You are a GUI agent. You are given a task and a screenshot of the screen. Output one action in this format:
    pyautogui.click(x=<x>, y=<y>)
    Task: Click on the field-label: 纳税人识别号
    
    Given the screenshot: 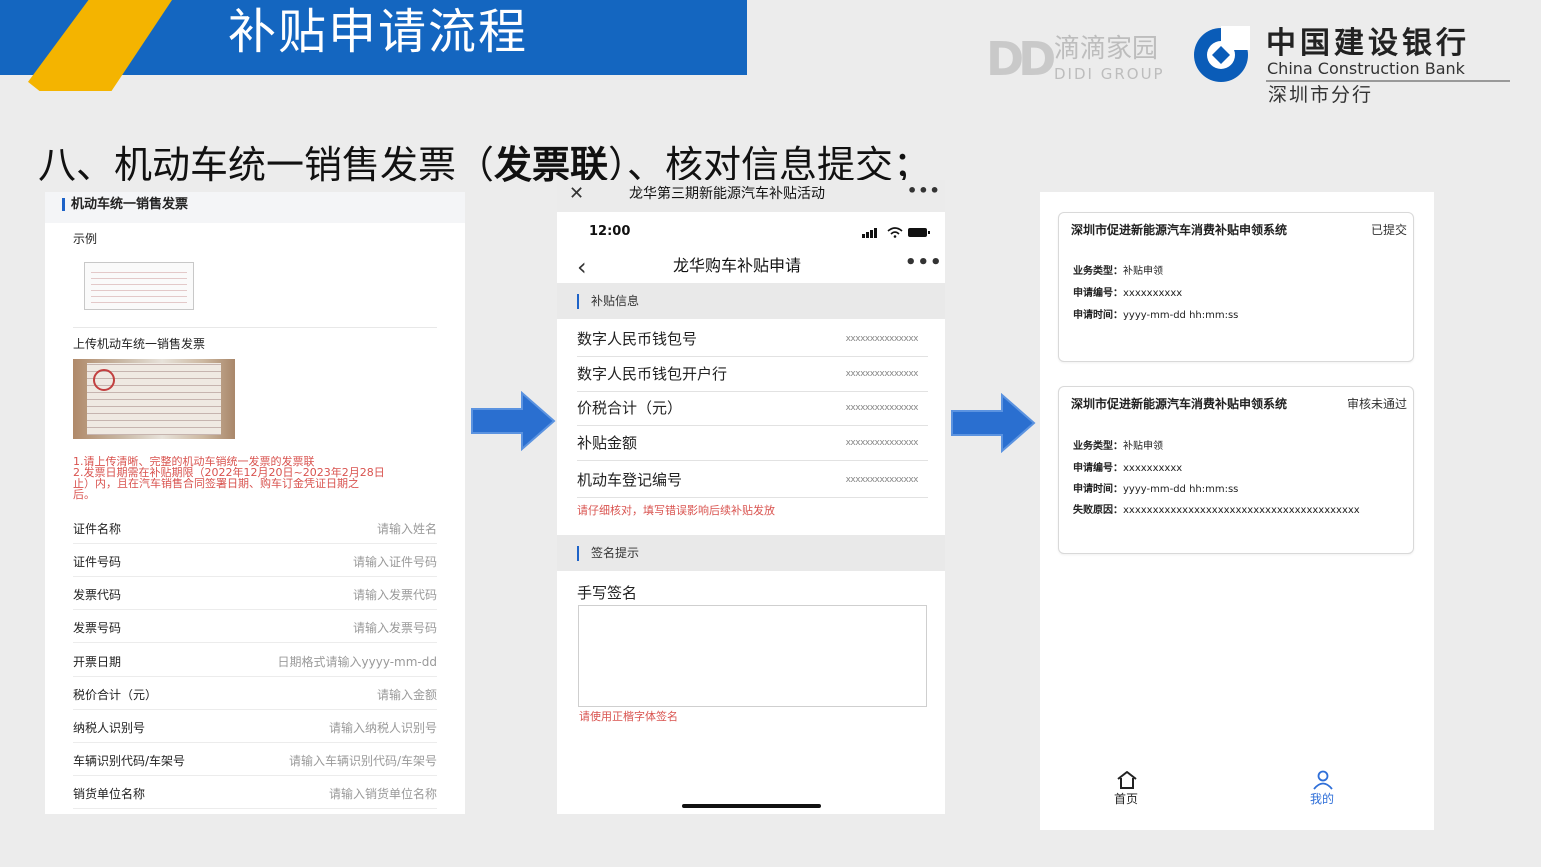 What is the action you would take?
    pyautogui.click(x=109, y=728)
    